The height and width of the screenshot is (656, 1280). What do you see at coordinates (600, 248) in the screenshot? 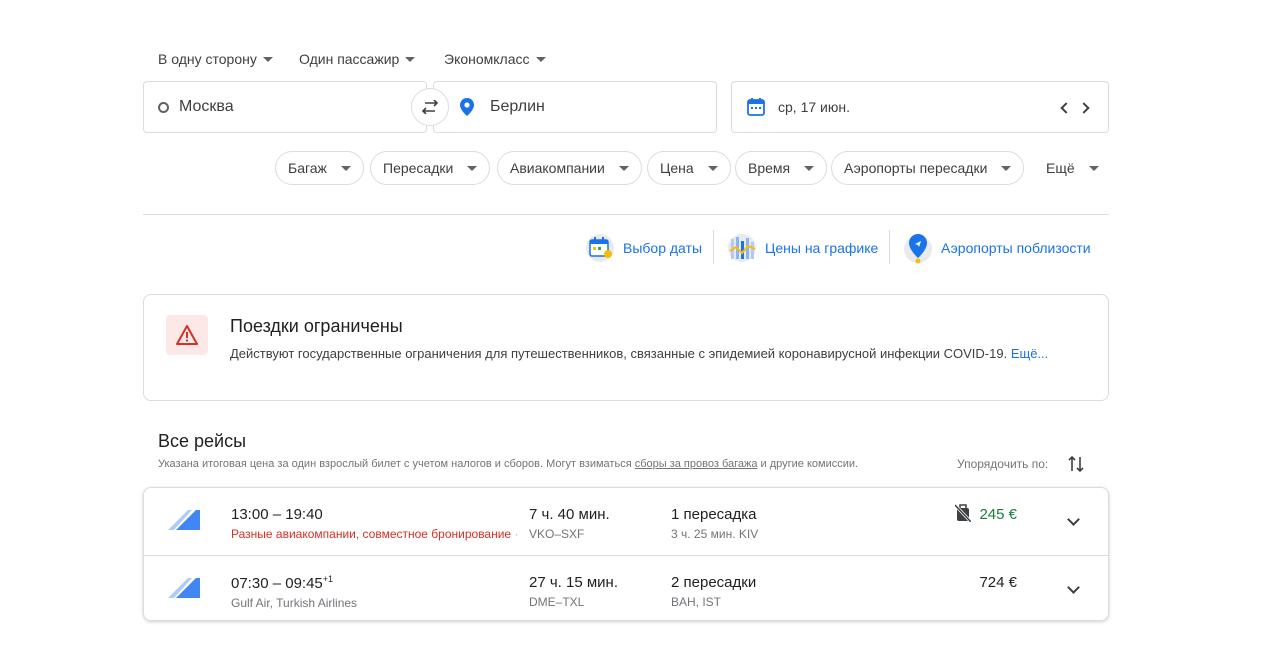
I see `date-grid-icon` at bounding box center [600, 248].